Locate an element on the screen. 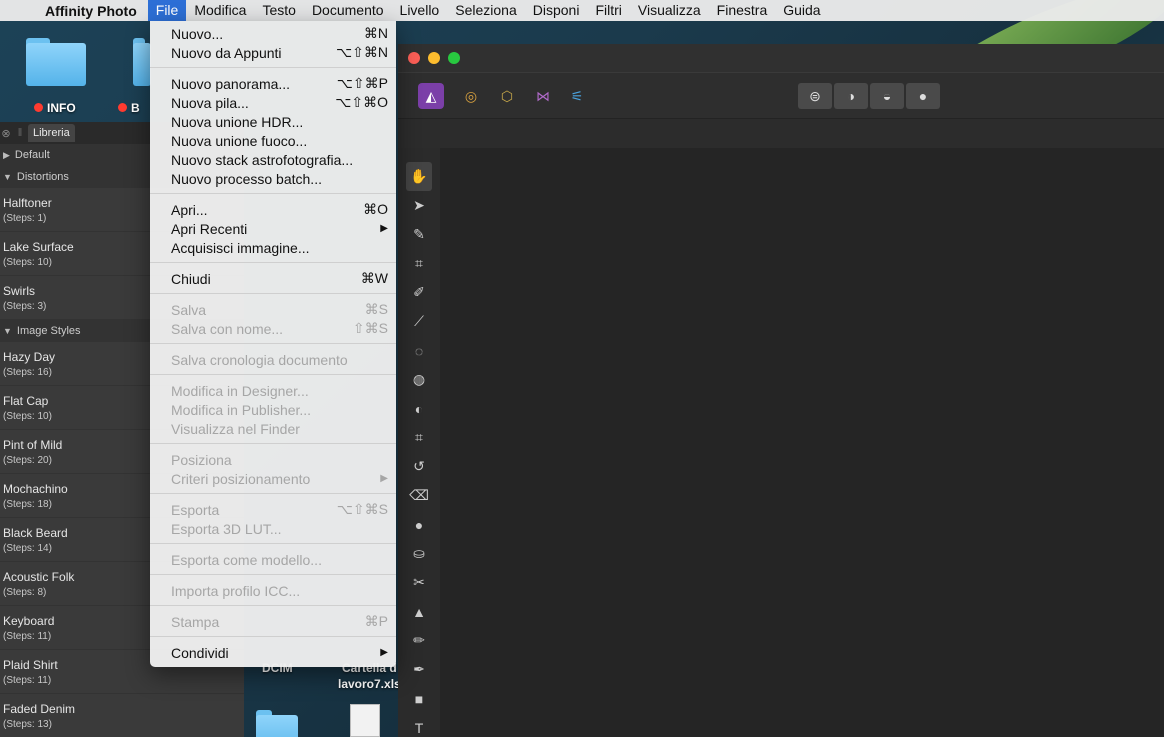  photo-persona-icon: ◭ is located at coordinates (431, 96).